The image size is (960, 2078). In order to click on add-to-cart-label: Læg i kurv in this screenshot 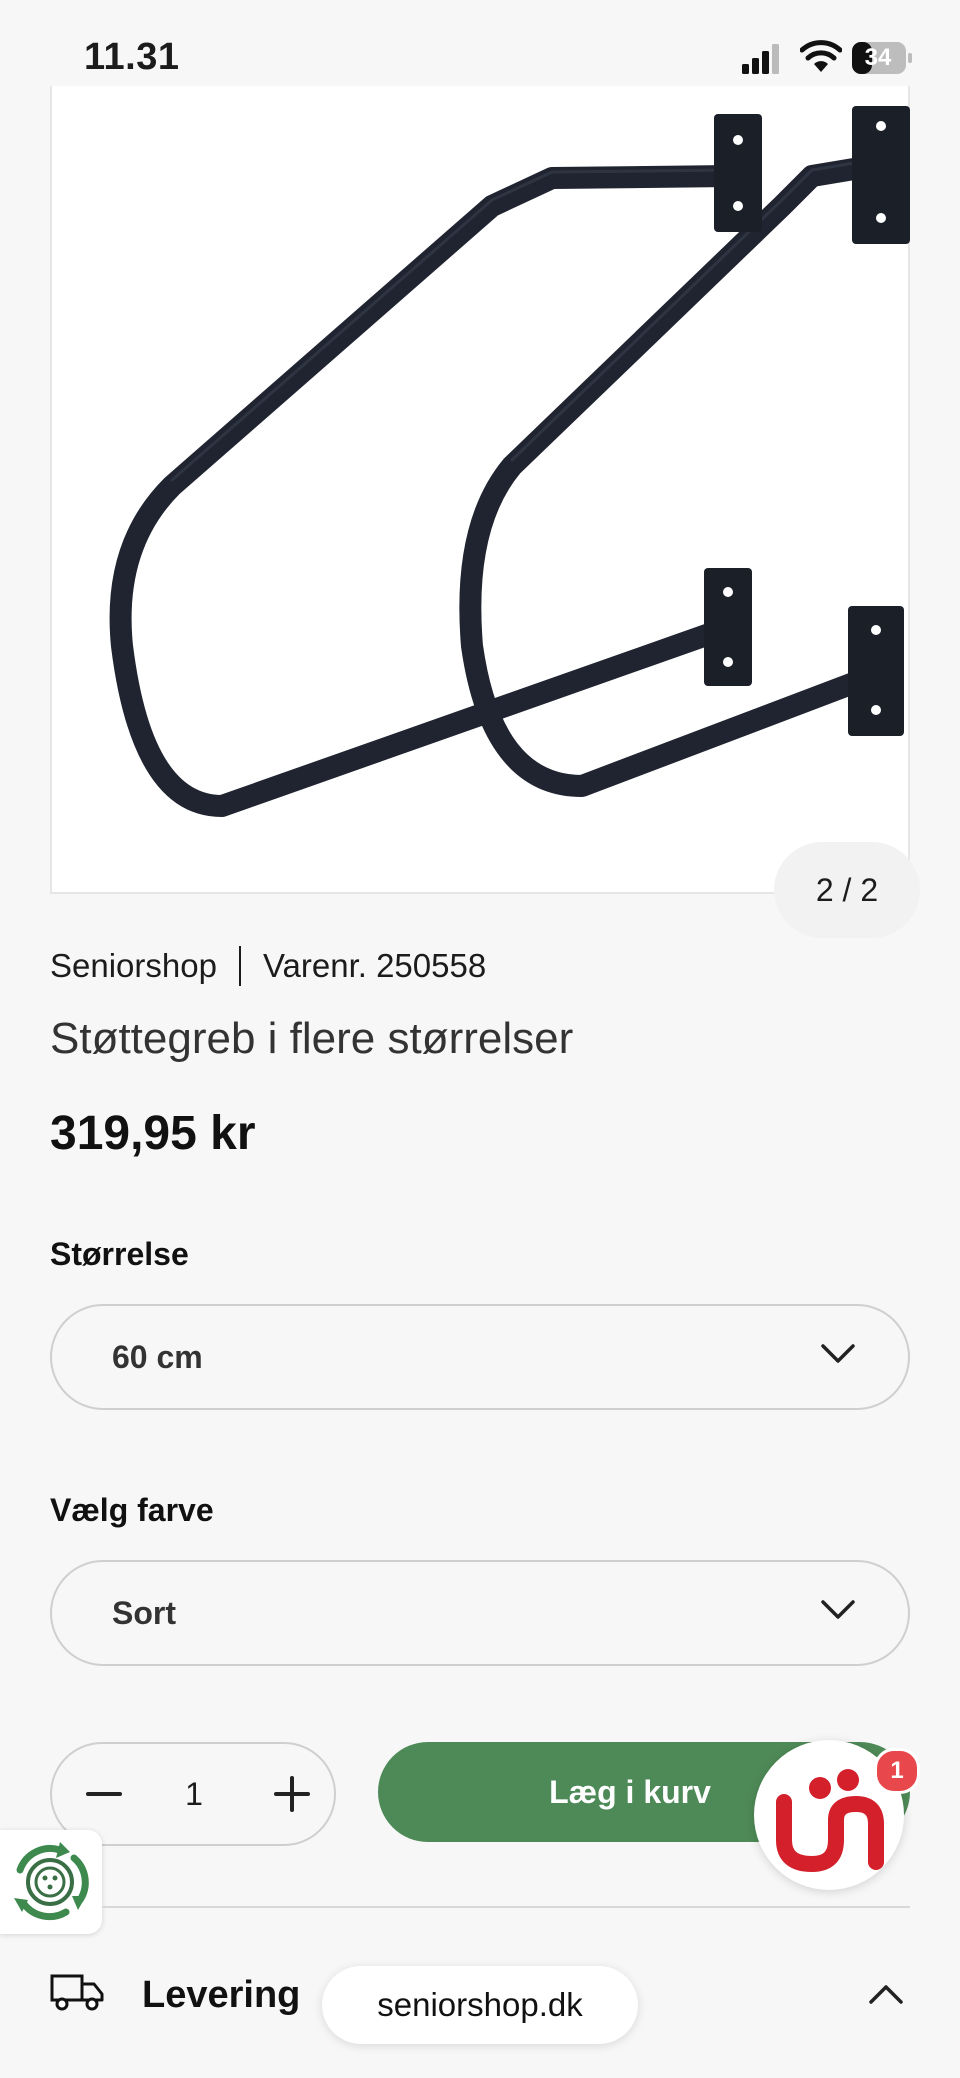, I will do `click(630, 1792)`.